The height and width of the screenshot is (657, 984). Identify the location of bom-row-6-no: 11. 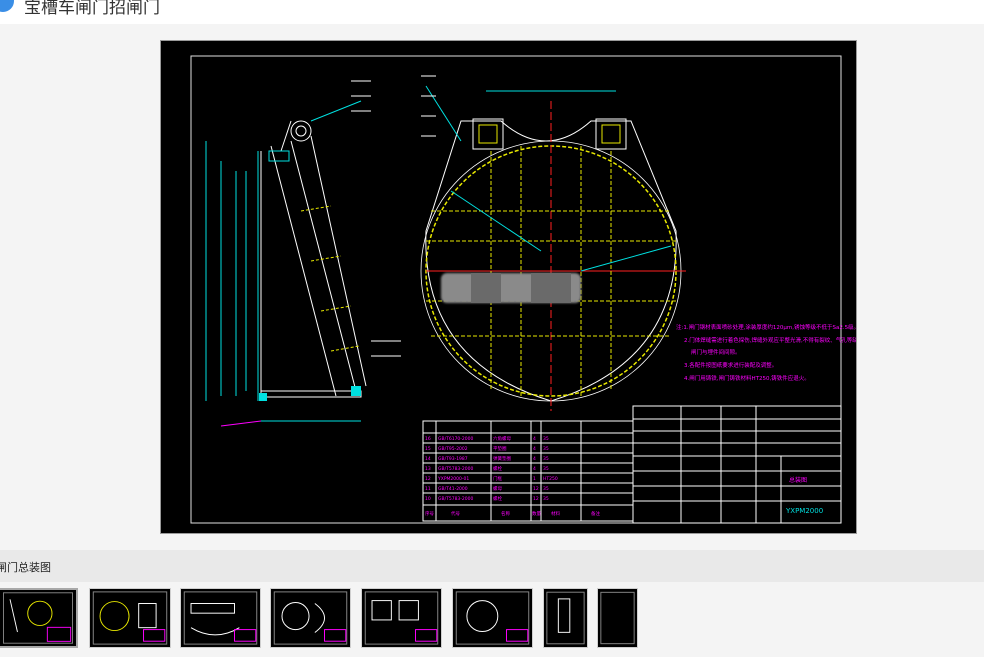
(428, 489).